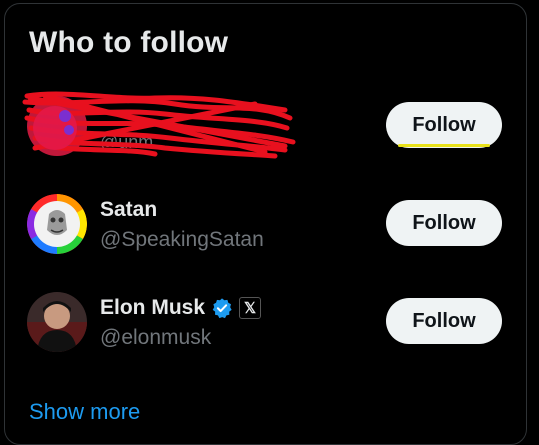 The width and height of the screenshot is (539, 445). Describe the element at coordinates (129, 42) in the screenshot. I see `widget-title: Who to follow` at that location.